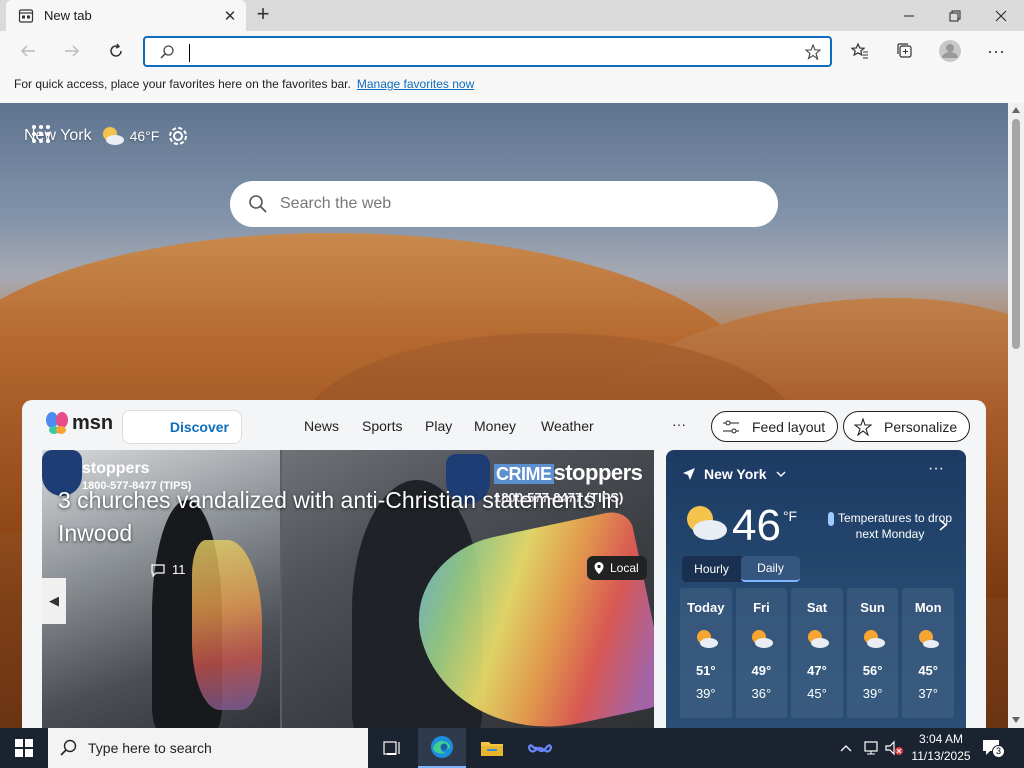 This screenshot has width=1024, height=768. I want to click on scrollbar-thumb, so click(1016, 234).